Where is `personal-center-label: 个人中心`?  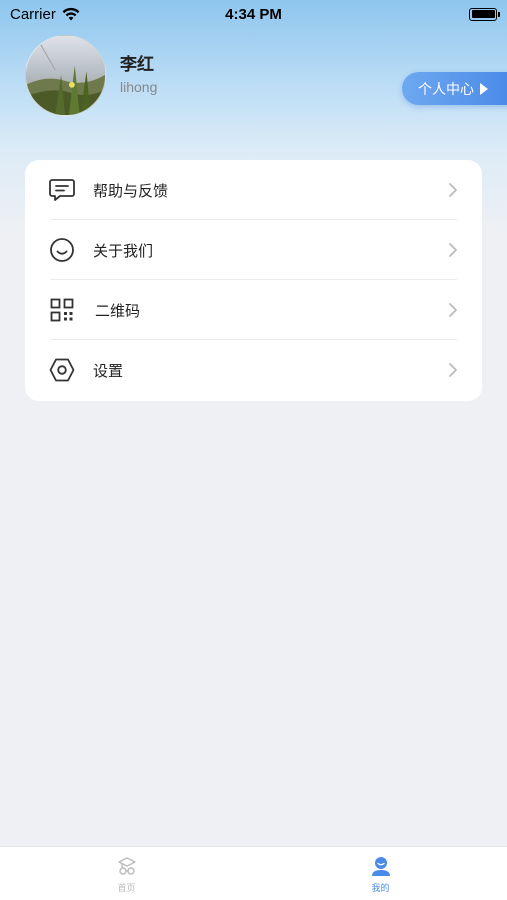 personal-center-label: 个人中心 is located at coordinates (446, 89).